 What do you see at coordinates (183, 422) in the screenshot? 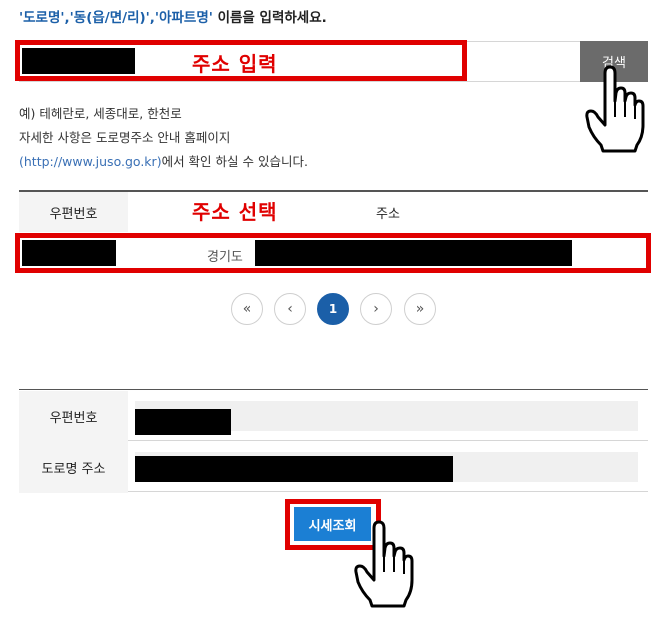
I see `zip-value-redacted` at bounding box center [183, 422].